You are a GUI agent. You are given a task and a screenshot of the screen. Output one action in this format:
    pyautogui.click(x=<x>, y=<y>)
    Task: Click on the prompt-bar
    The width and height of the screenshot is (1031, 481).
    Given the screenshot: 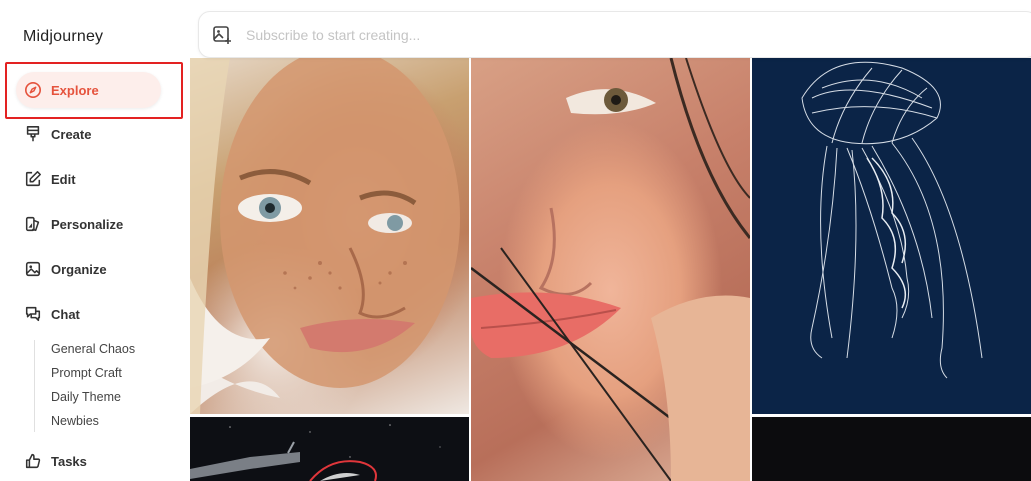 What is the action you would take?
    pyautogui.click(x=614, y=34)
    